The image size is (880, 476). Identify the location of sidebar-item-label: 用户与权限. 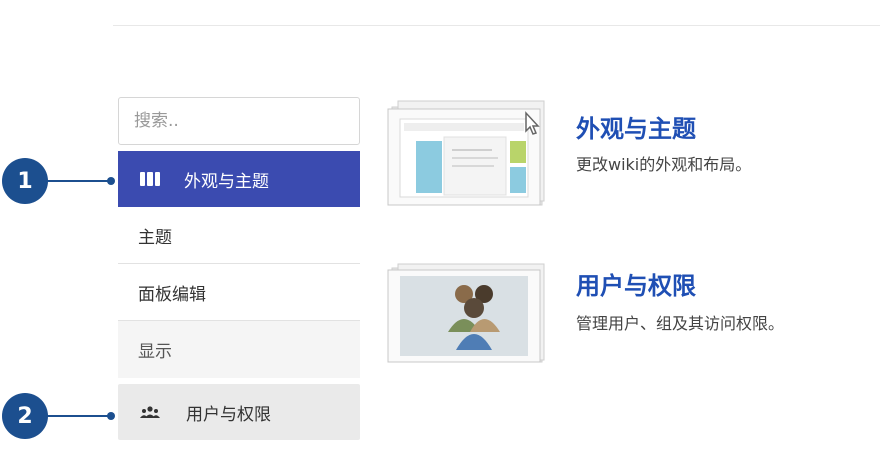
(228, 414).